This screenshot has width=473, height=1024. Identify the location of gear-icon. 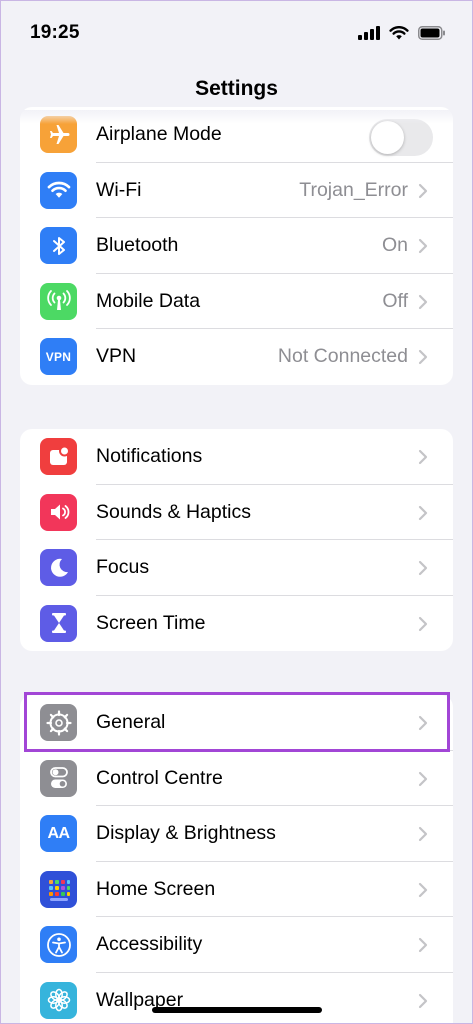
(58, 722).